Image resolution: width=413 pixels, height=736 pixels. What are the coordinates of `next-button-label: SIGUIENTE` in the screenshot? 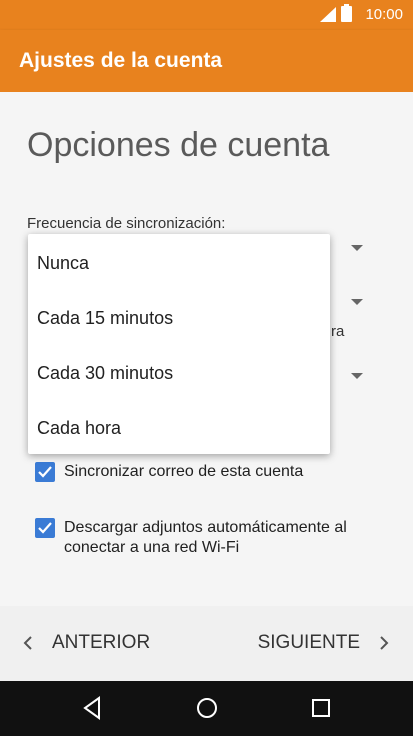 It's located at (308, 642).